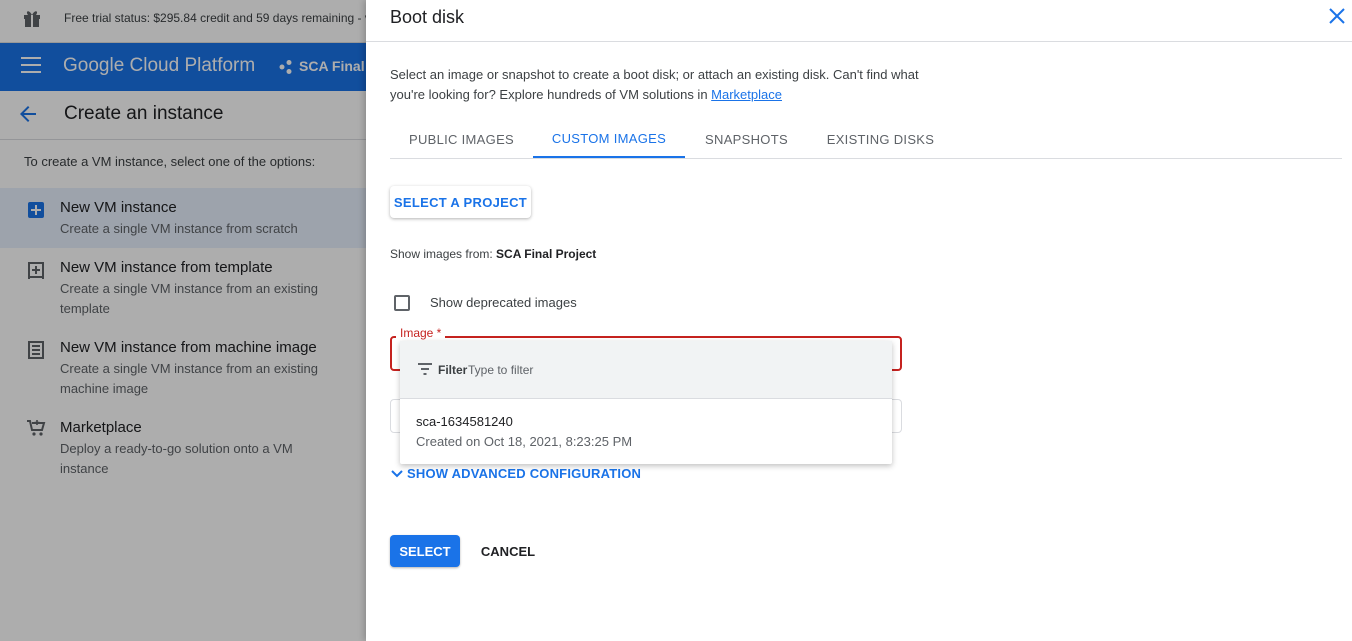  Describe the element at coordinates (402, 303) in the screenshot. I see `show-deprecated-checkbox` at that location.